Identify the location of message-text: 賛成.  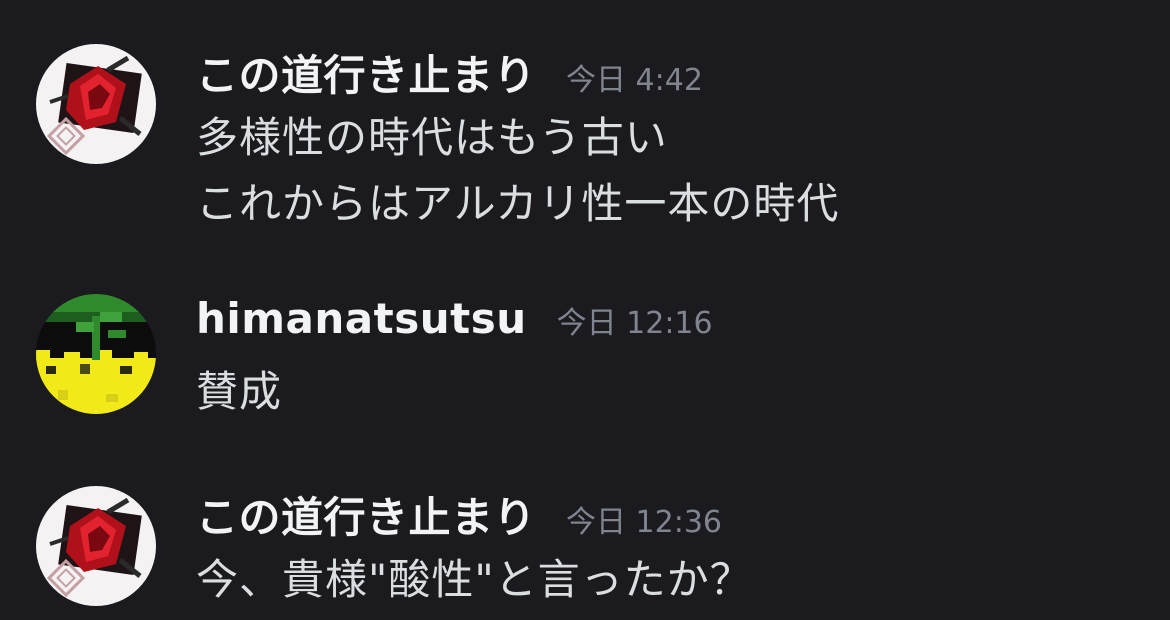
(239, 391).